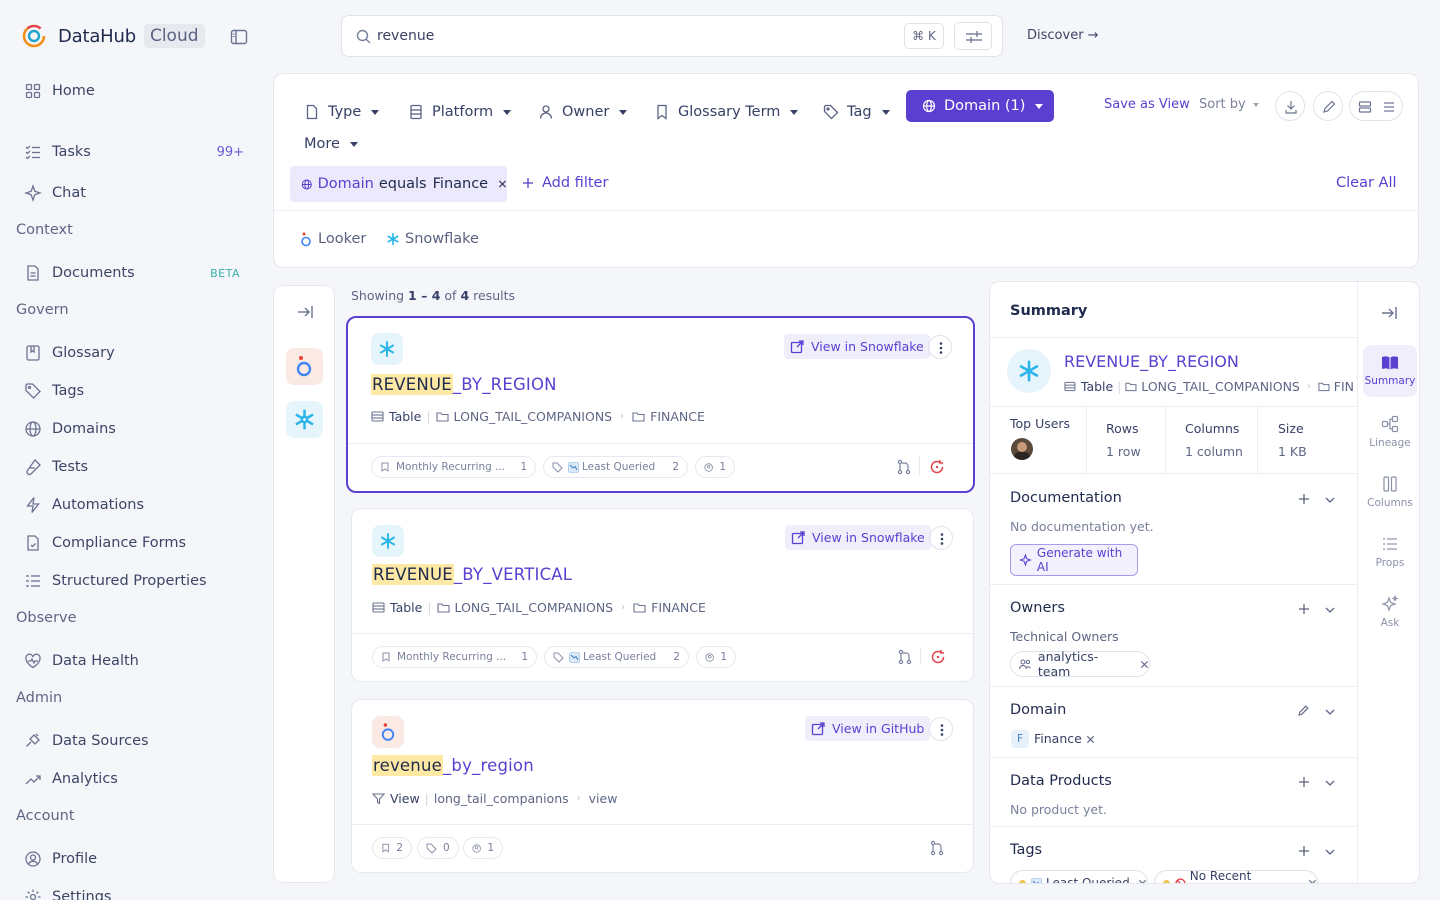 The width and height of the screenshot is (1440, 900). What do you see at coordinates (672, 36) in the screenshot?
I see `search-bar: revenue ⌘ K` at bounding box center [672, 36].